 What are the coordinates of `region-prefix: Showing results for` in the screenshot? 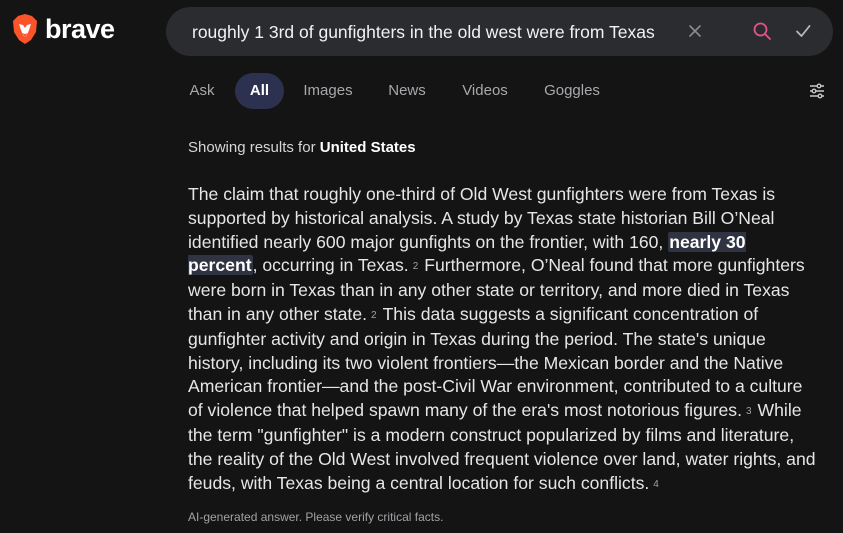 It's located at (252, 147).